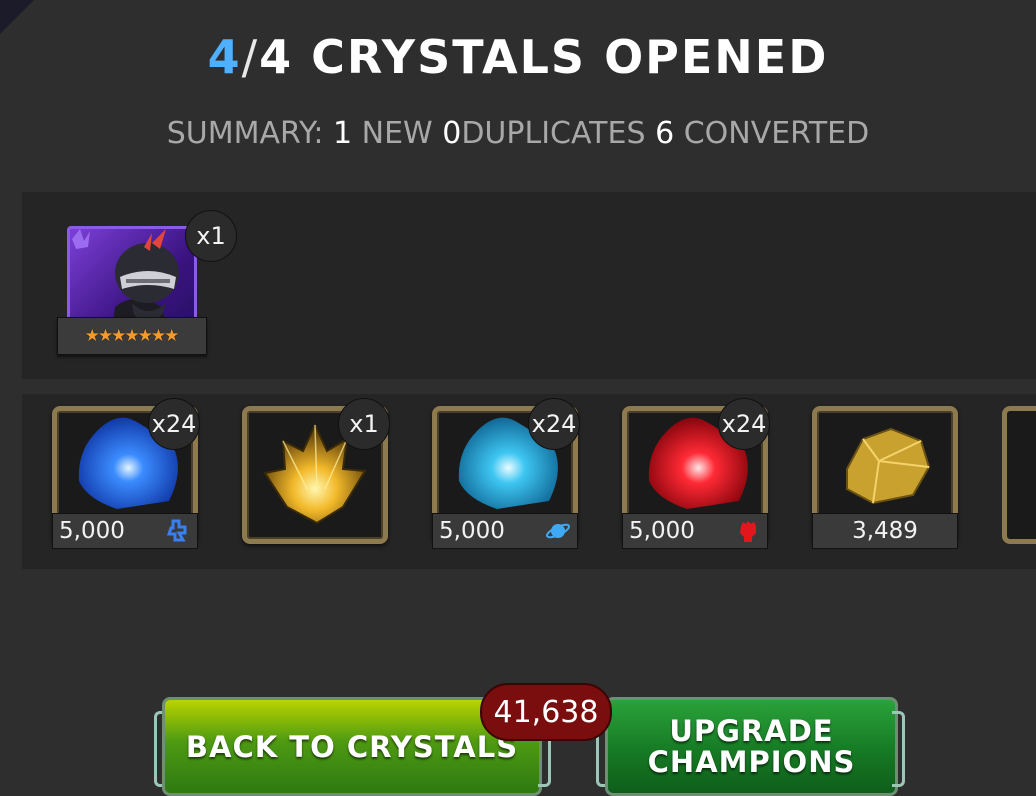 This screenshot has width=1036, height=796. Describe the element at coordinates (211, 236) in the screenshot. I see `champion-quantity-badge: x1` at that location.